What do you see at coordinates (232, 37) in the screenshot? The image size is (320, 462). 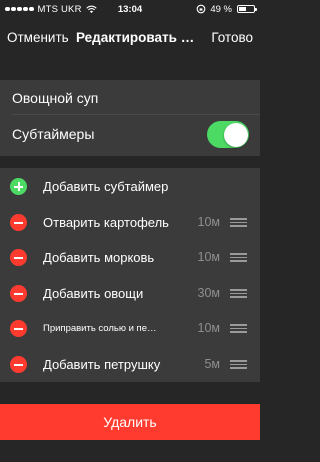 I see `done-button: Готово` at bounding box center [232, 37].